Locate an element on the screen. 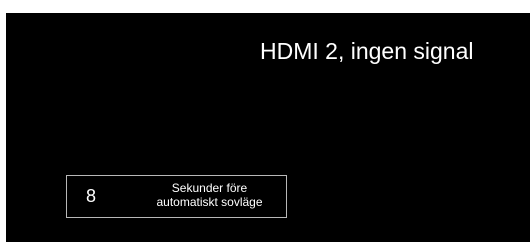 This screenshot has width=530, height=242. no-signal-message: HDMI 2, ingen signal is located at coordinates (367, 51).